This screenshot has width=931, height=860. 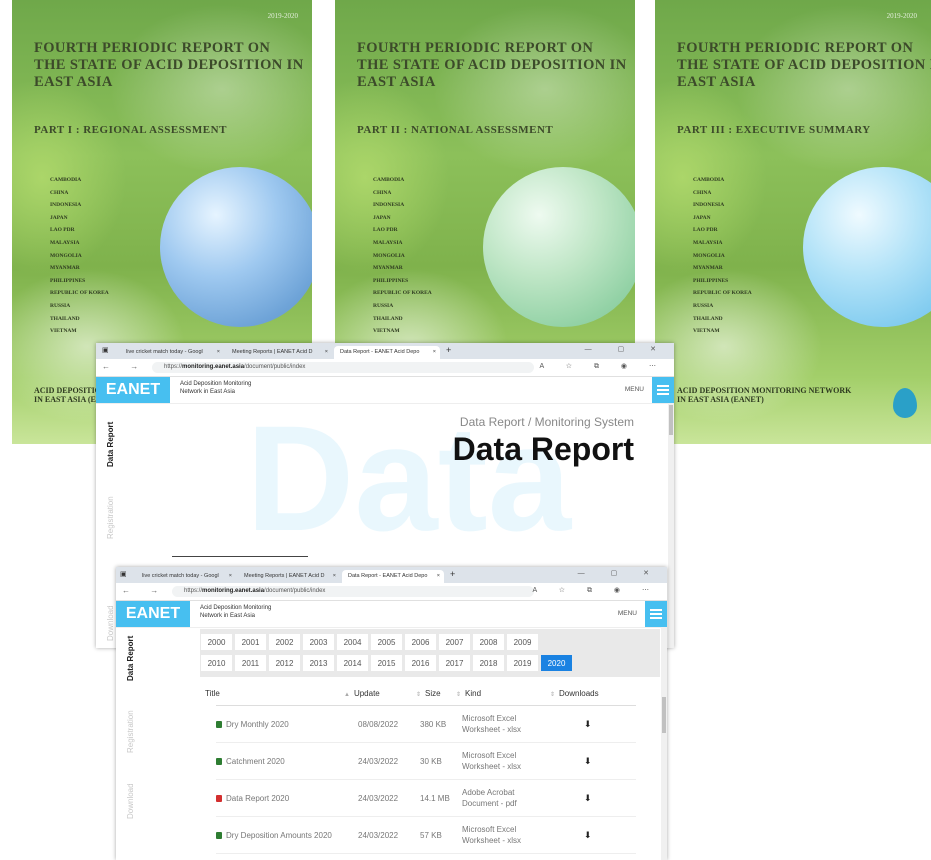 What do you see at coordinates (279, 835) in the screenshot?
I see `file-title: Dry Deposition Amounts 2020` at bounding box center [279, 835].